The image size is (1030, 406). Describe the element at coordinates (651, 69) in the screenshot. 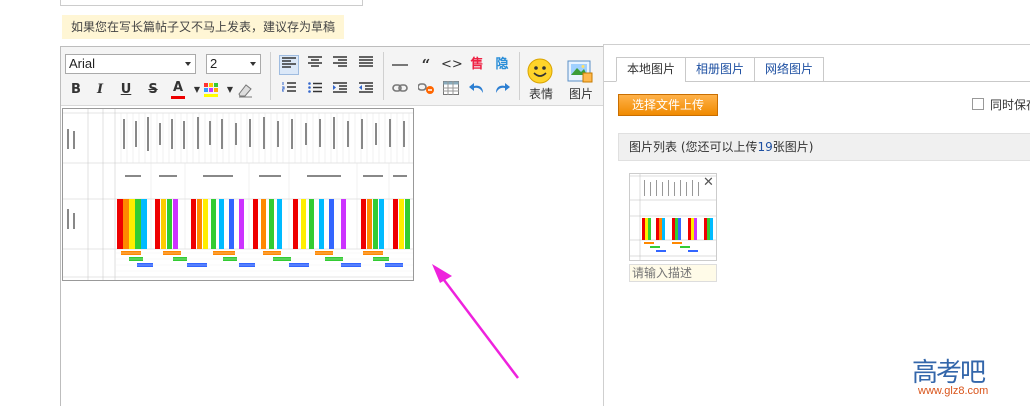

I see `tab-local-images: 本地图片` at that location.